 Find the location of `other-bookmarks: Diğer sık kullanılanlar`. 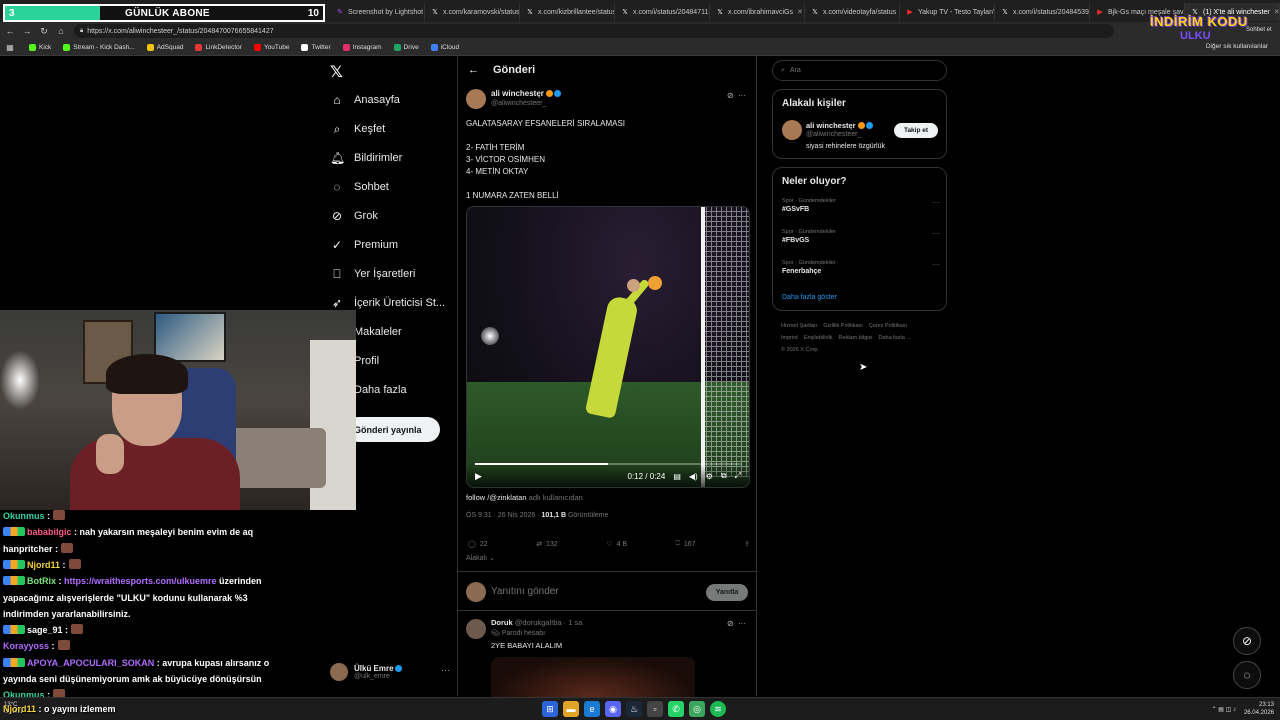

other-bookmarks: Diğer sık kullanılanlar is located at coordinates (1237, 46).